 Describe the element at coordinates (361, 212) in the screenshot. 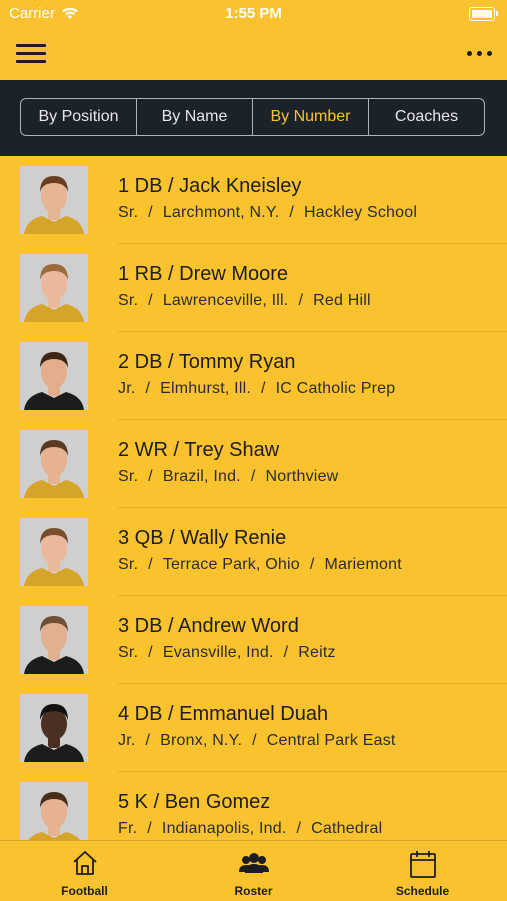

I see `player-high-school: Hackley School` at that location.